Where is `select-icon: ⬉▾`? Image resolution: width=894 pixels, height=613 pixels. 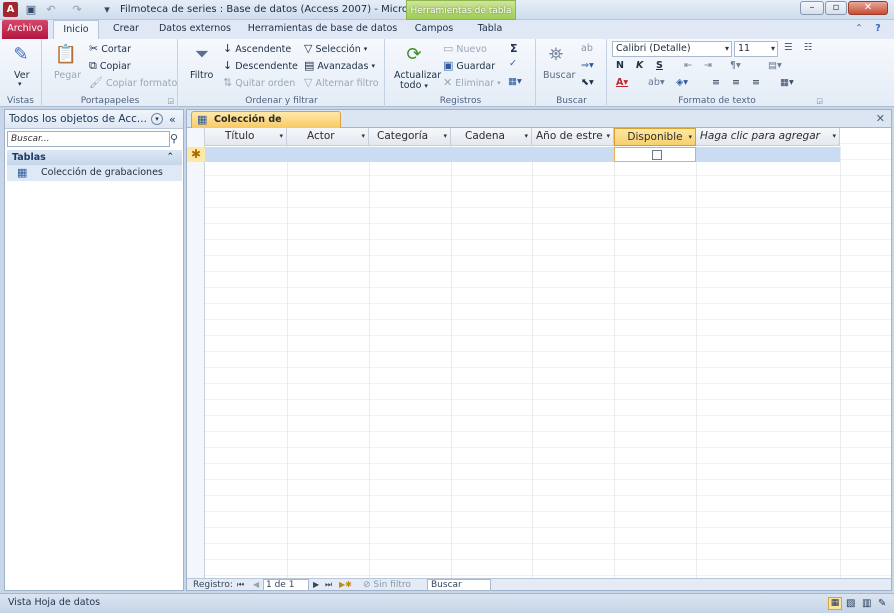
select-icon: ⬉▾ is located at coordinates (587, 82).